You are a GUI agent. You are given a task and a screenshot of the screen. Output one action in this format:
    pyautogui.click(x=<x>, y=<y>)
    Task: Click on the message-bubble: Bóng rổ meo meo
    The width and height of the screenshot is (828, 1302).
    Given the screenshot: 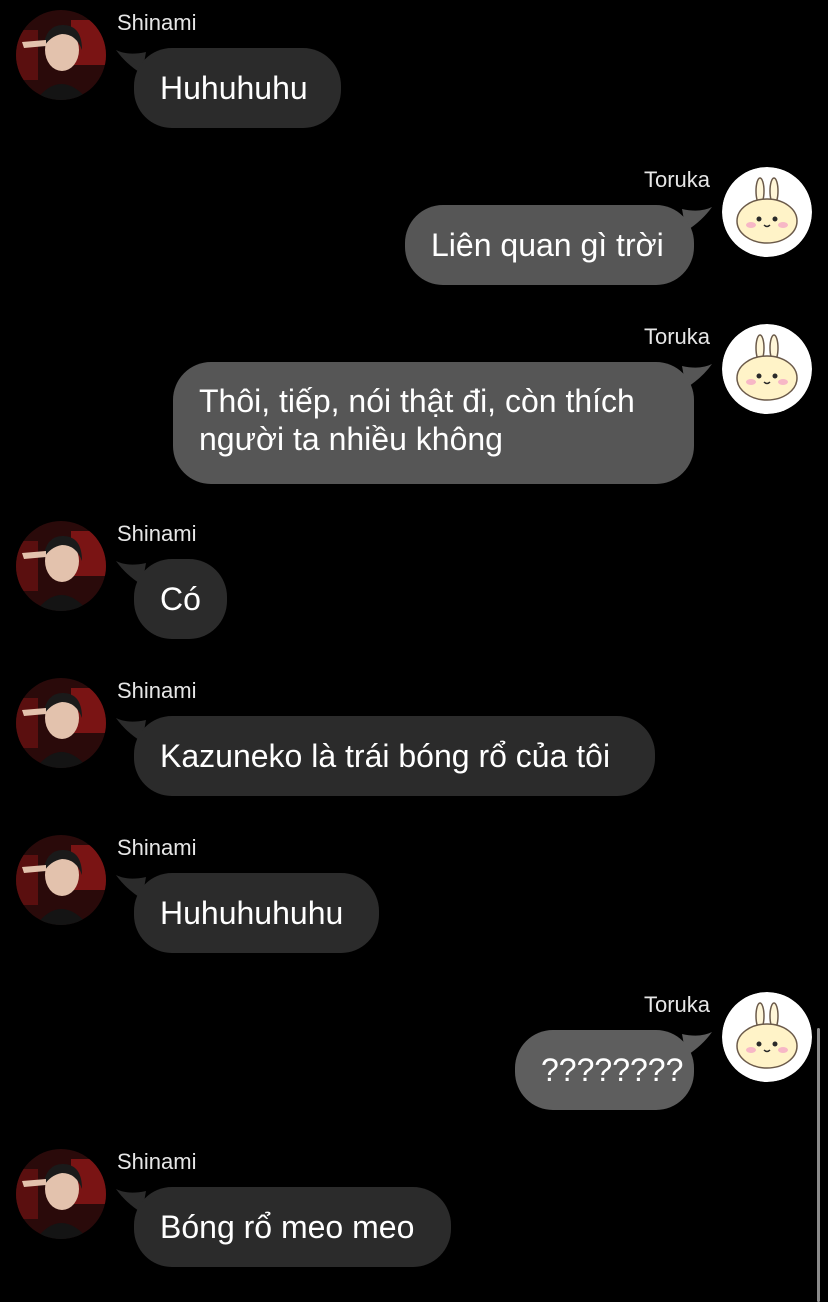 What is the action you would take?
    pyautogui.click(x=292, y=1227)
    